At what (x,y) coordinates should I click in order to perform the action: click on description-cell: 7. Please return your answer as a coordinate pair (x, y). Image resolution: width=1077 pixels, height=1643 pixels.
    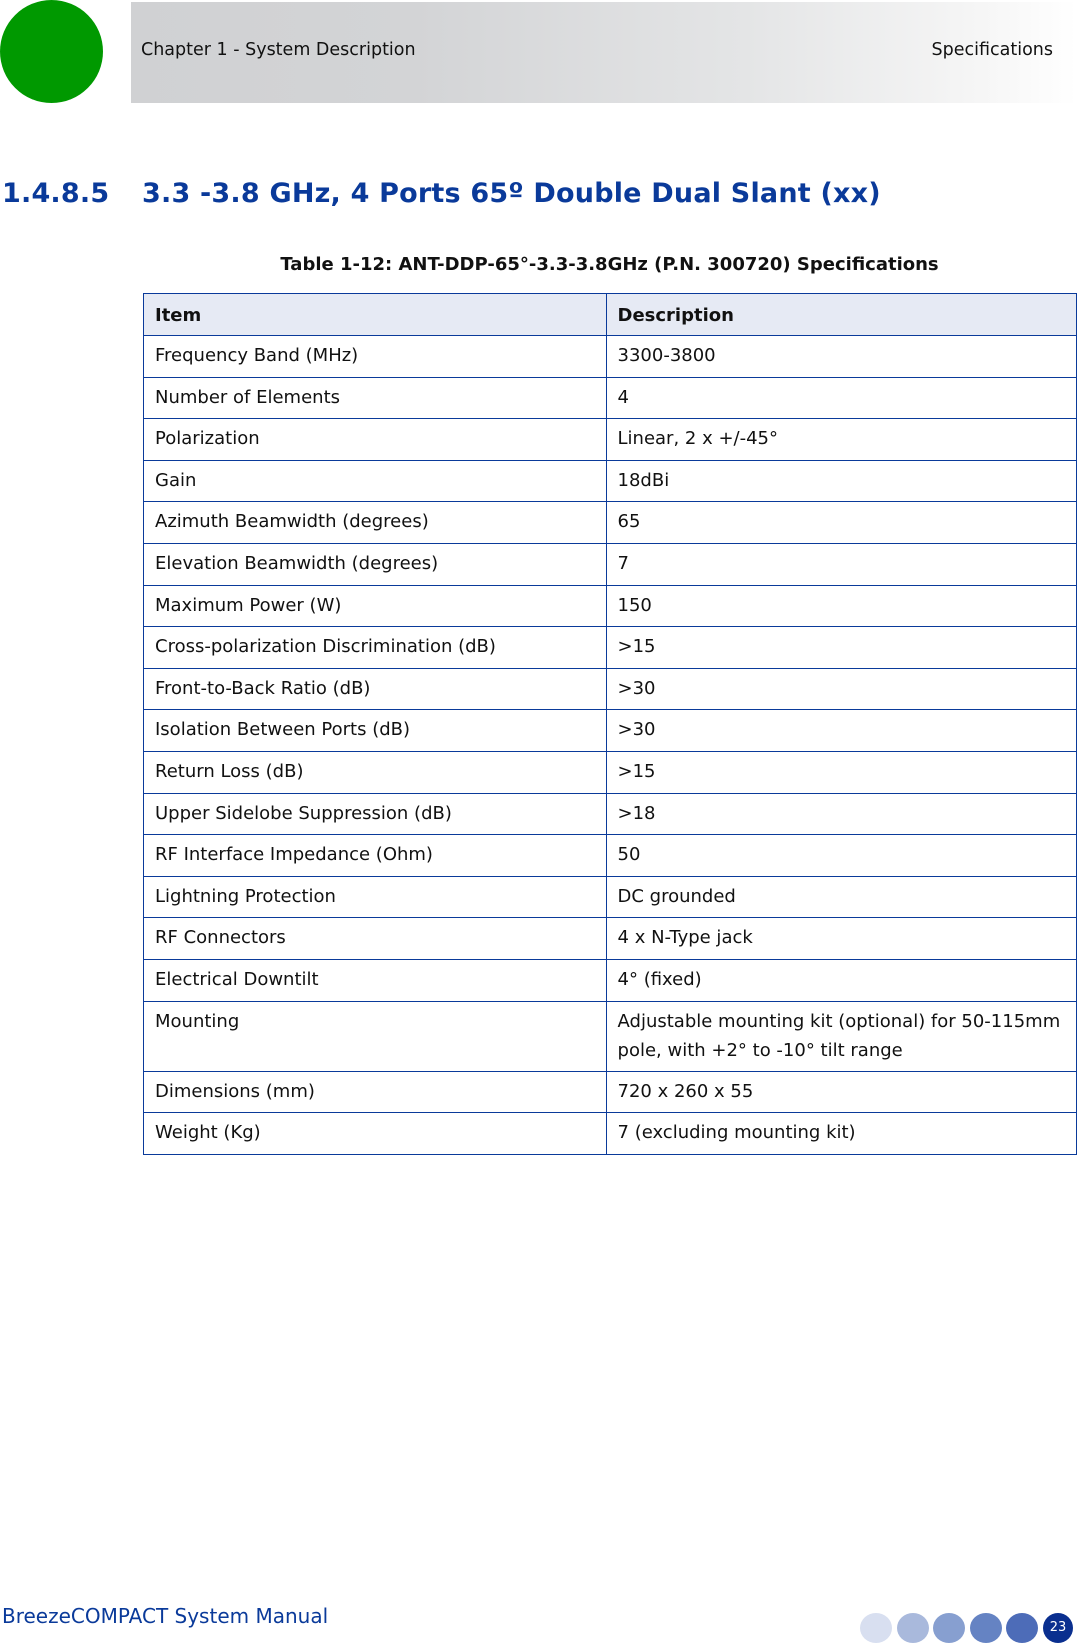
    Looking at the image, I should click on (841, 564).